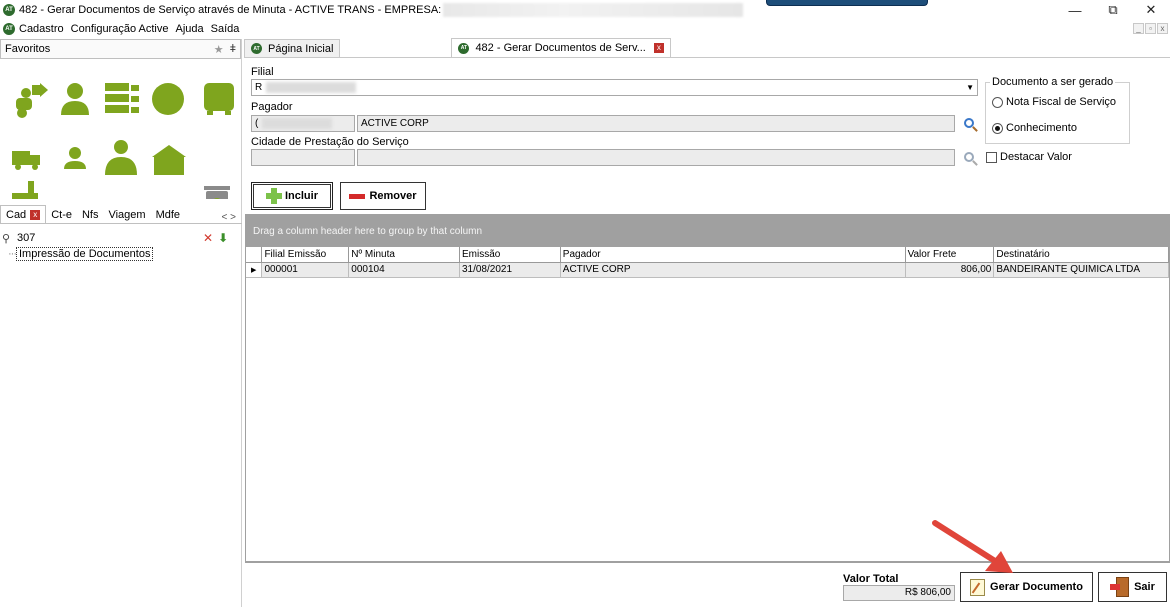 The width and height of the screenshot is (1170, 607). I want to click on menu-ajuda: Ajuda, so click(189, 29).